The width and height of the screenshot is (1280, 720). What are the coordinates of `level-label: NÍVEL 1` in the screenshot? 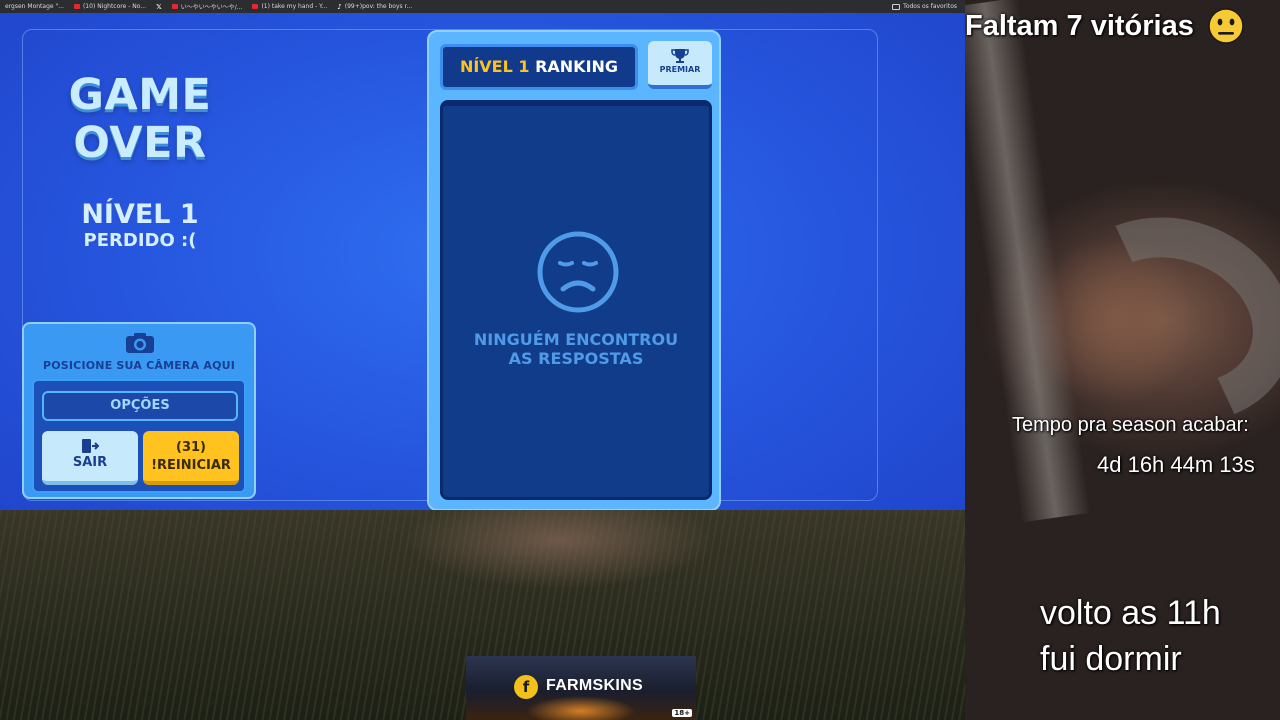 It's located at (140, 214).